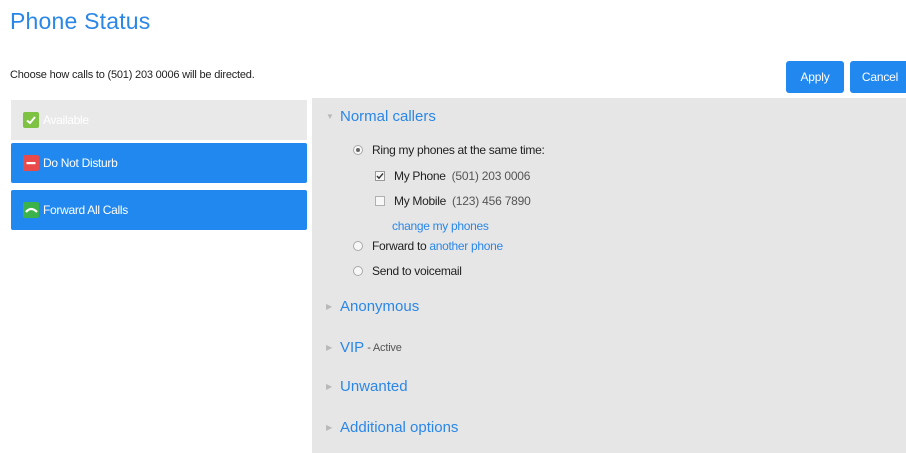 The width and height of the screenshot is (906, 453). Describe the element at coordinates (878, 77) in the screenshot. I see `cancel-button: Cancel` at that location.